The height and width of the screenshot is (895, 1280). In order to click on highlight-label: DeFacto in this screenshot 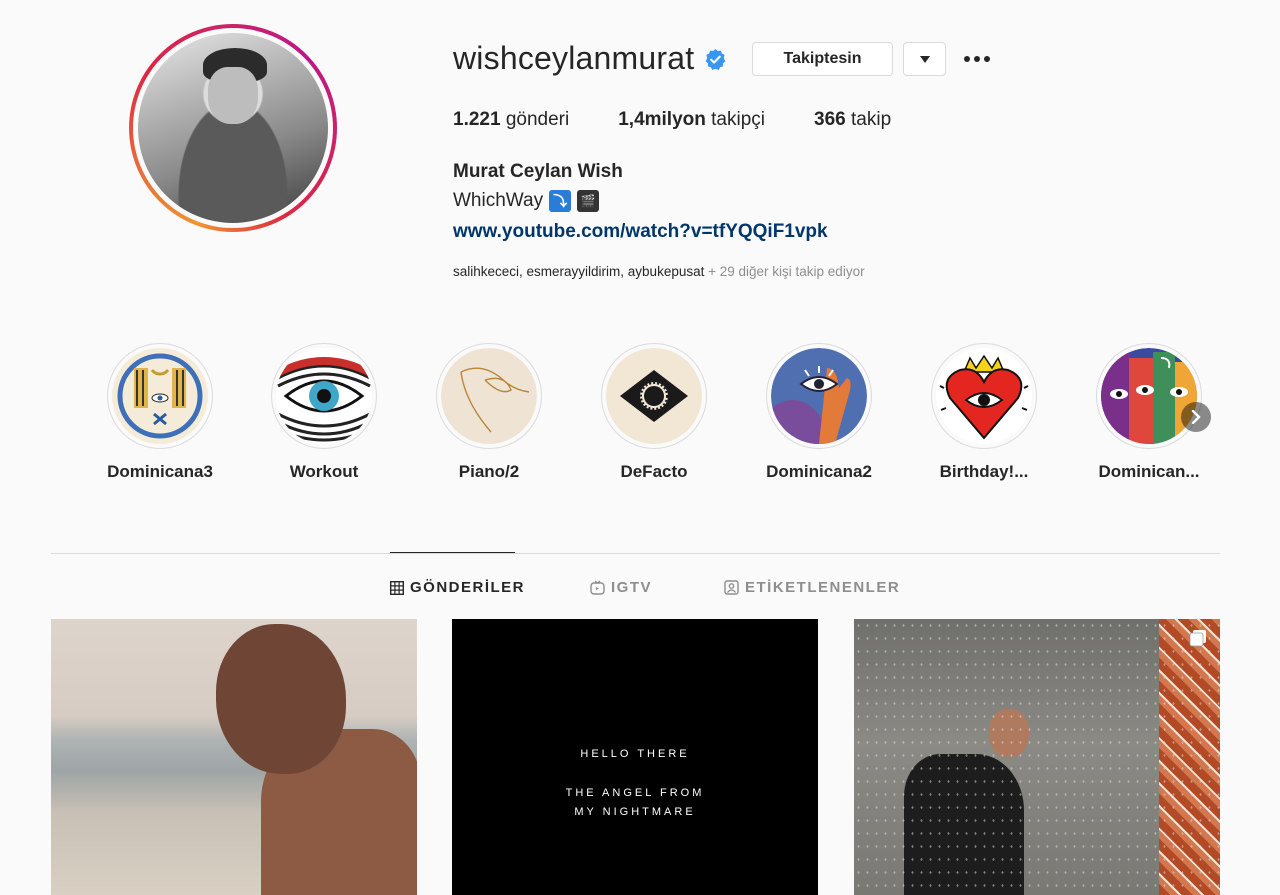, I will do `click(654, 471)`.